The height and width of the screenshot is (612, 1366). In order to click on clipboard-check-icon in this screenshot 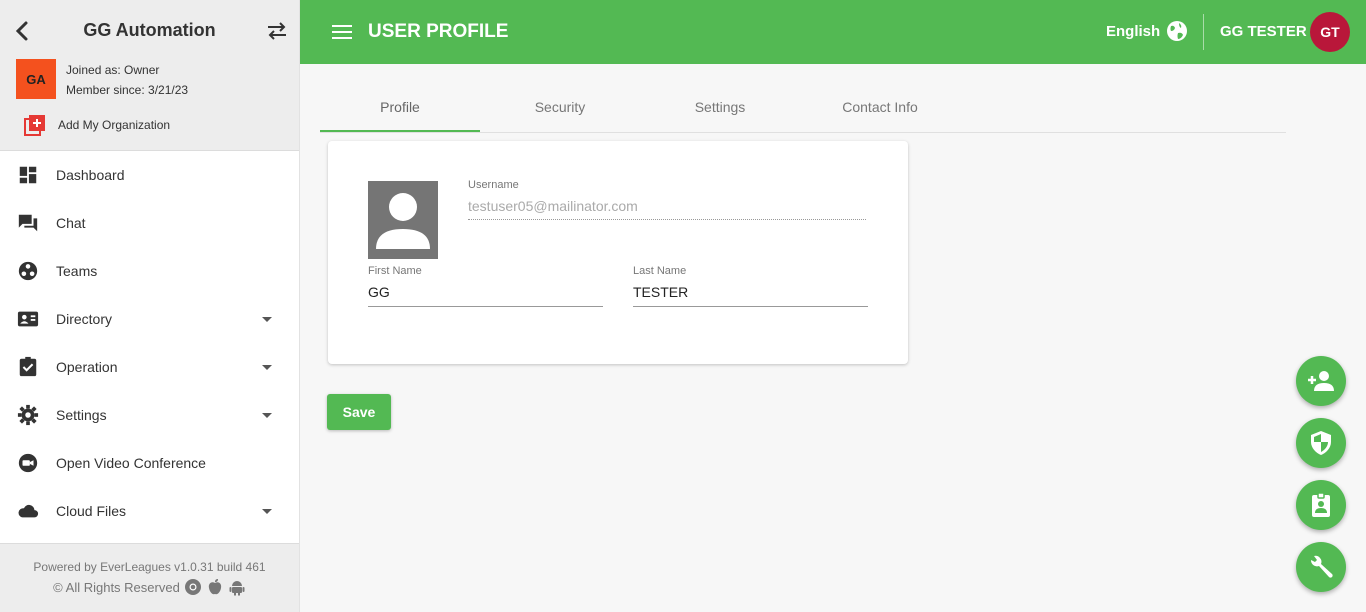, I will do `click(28, 367)`.